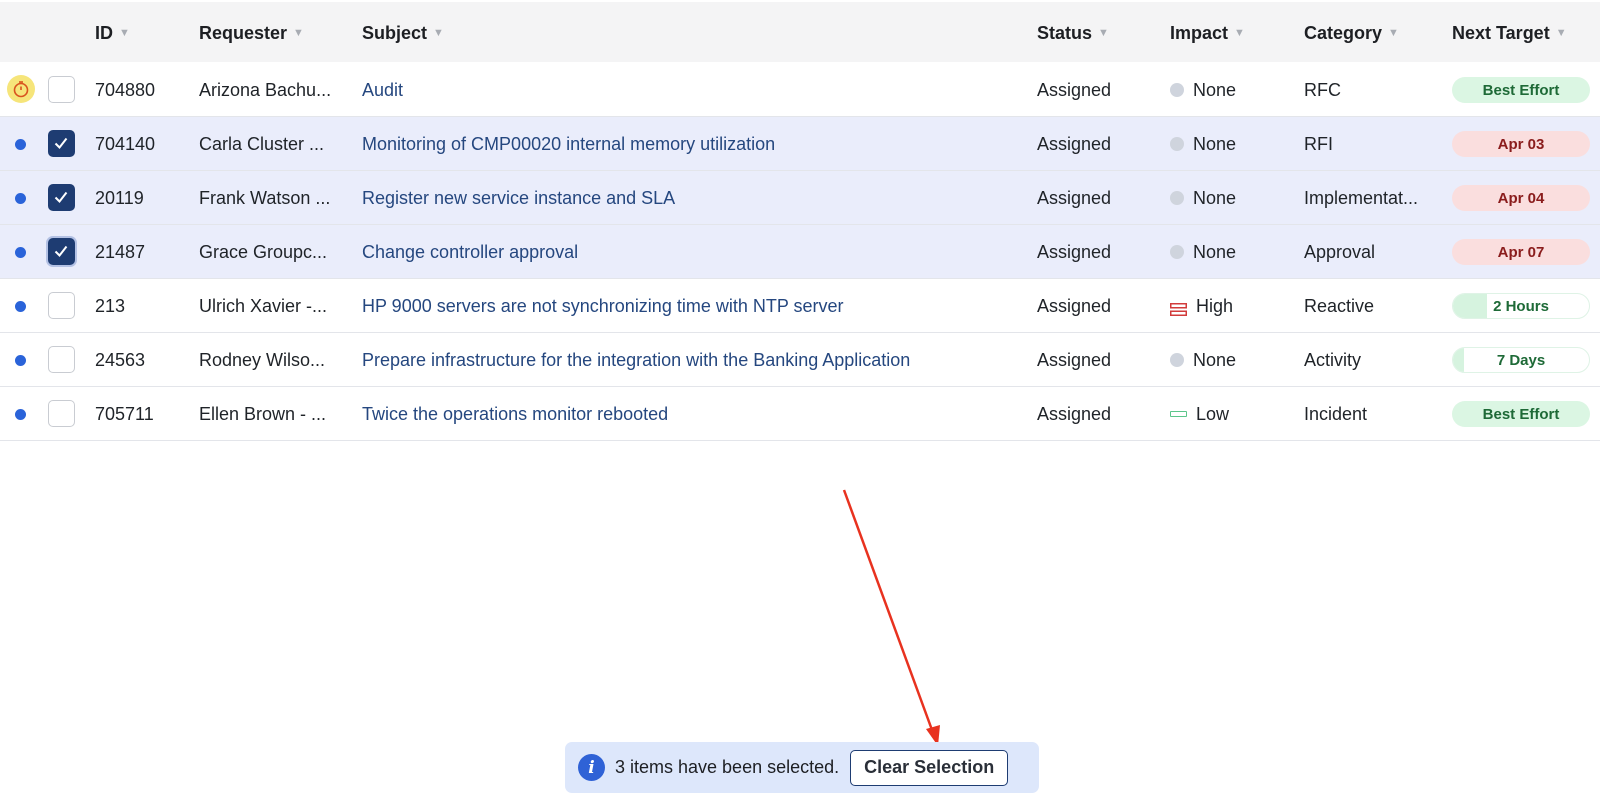  Describe the element at coordinates (1230, 33) in the screenshot. I see `column-header-impact: Impact ▼` at that location.